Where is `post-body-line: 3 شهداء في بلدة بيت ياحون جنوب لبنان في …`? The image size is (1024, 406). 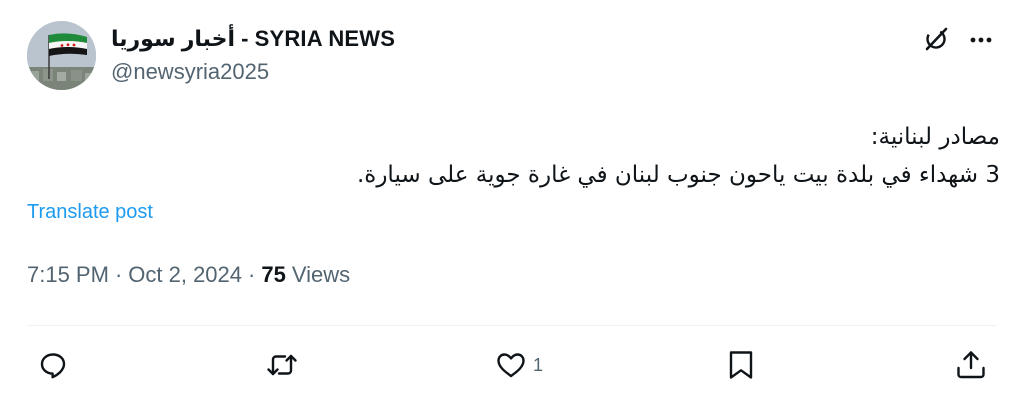 post-body-line: 3 شهداء في بلدة بيت ياحون جنوب لبنان في … is located at coordinates (678, 175).